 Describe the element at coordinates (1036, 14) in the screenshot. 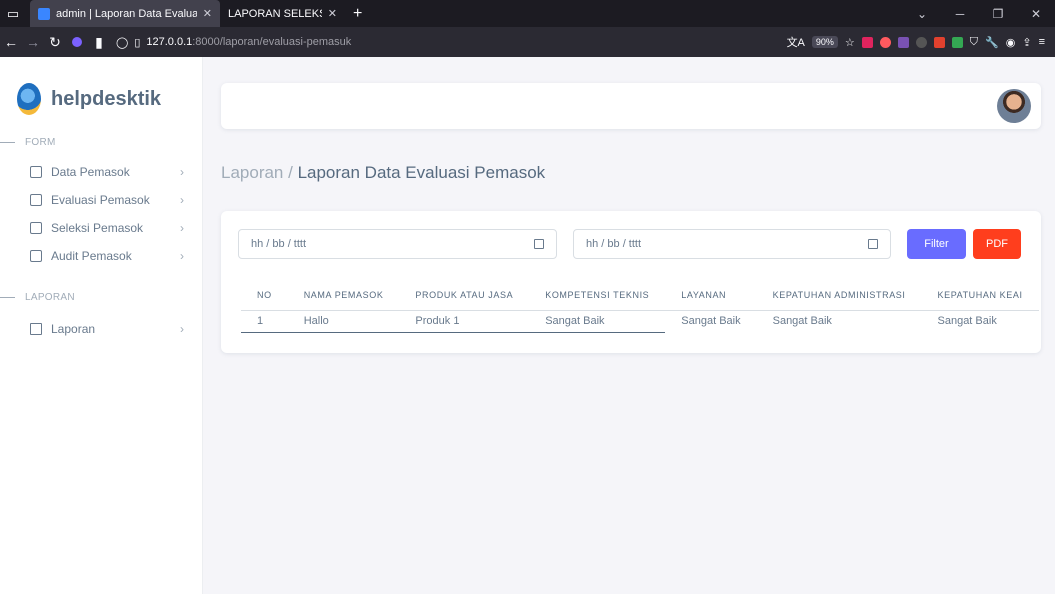

I see `close-window-icon: ✕` at that location.